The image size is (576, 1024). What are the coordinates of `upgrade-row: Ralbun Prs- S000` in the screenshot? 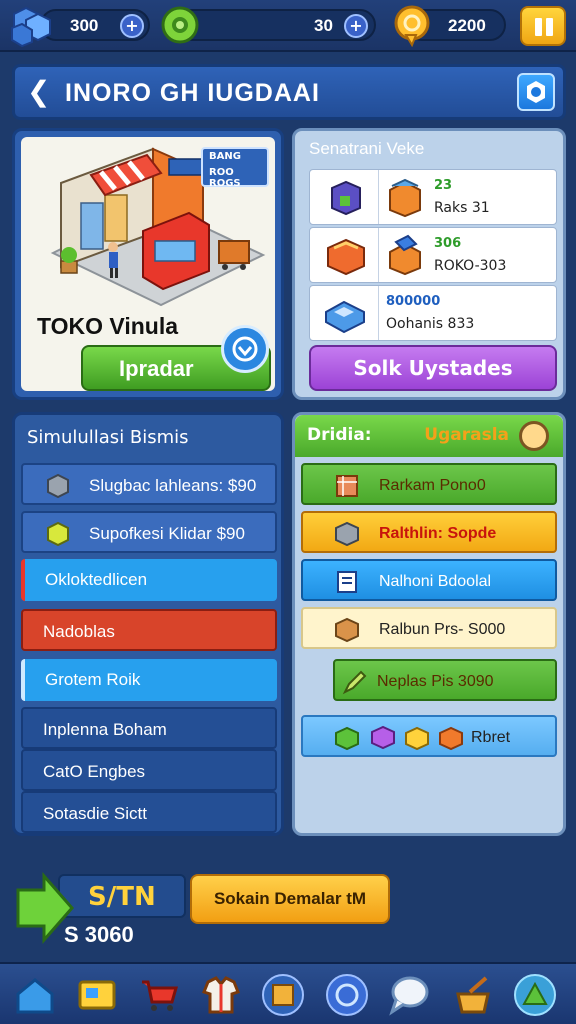 It's located at (429, 628).